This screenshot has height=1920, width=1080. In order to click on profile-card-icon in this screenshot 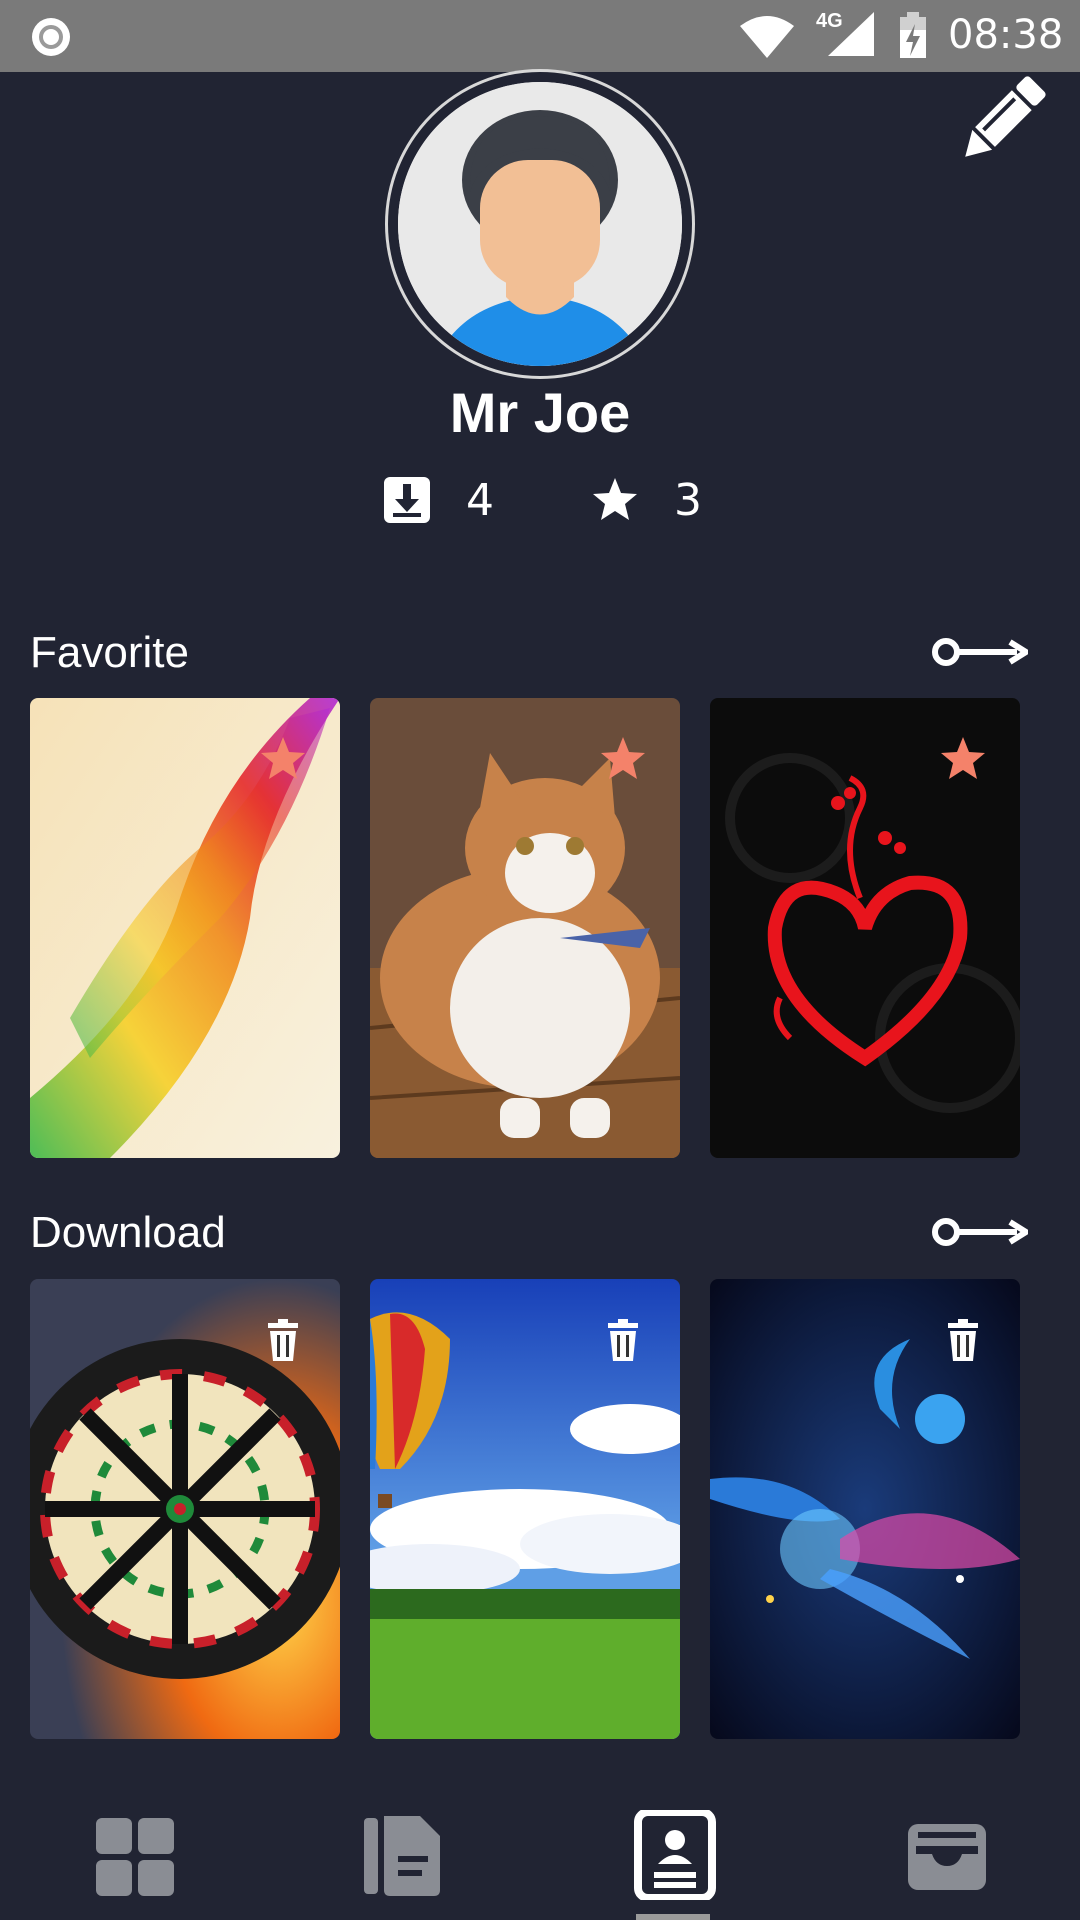, I will do `click(675, 1855)`.